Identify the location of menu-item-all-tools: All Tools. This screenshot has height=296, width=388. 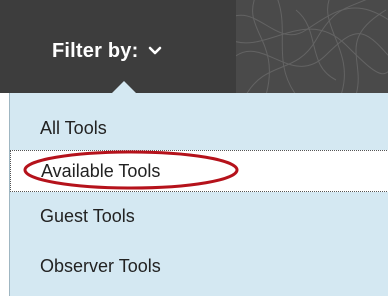
(199, 128).